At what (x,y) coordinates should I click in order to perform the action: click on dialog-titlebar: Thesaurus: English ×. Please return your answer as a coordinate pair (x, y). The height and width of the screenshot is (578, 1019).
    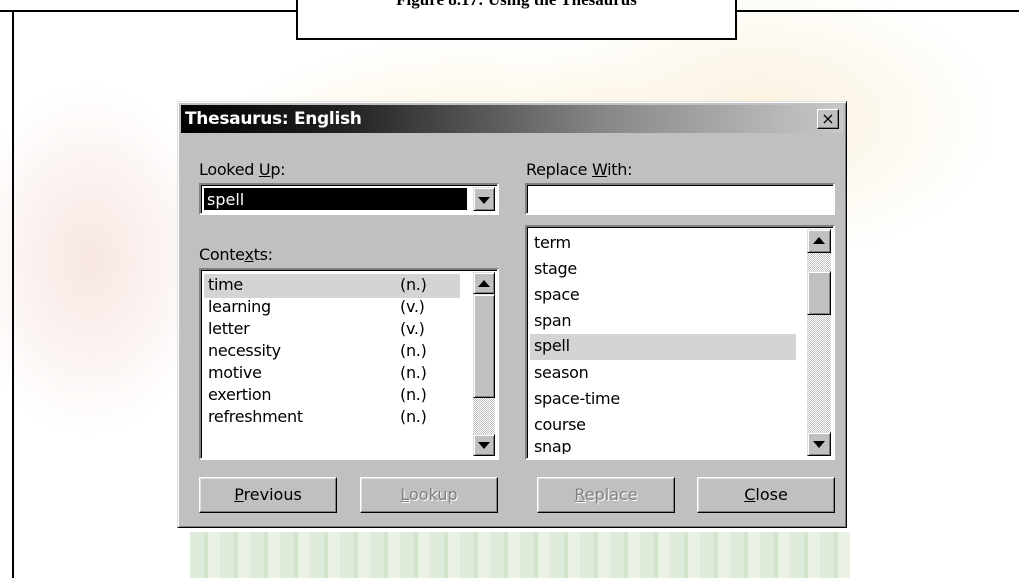
    Looking at the image, I should click on (512, 119).